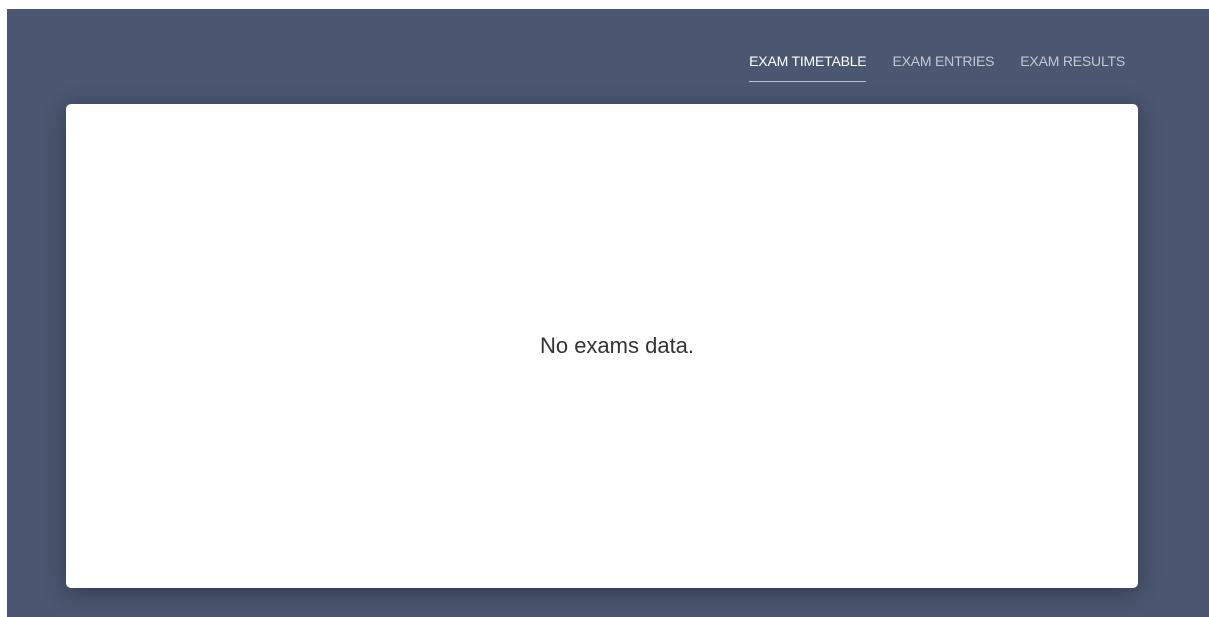 Image resolution: width=1209 pixels, height=617 pixels. What do you see at coordinates (943, 67) in the screenshot?
I see `tab-exam-entries: EXAM ENTRIES` at bounding box center [943, 67].